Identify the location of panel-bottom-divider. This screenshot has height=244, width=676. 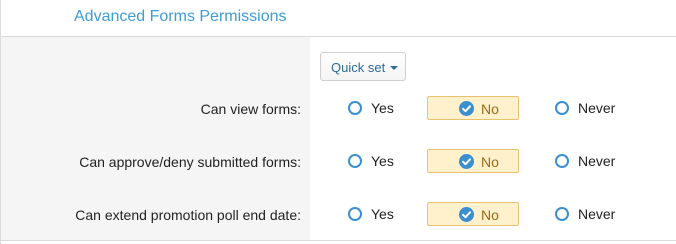
(338, 240).